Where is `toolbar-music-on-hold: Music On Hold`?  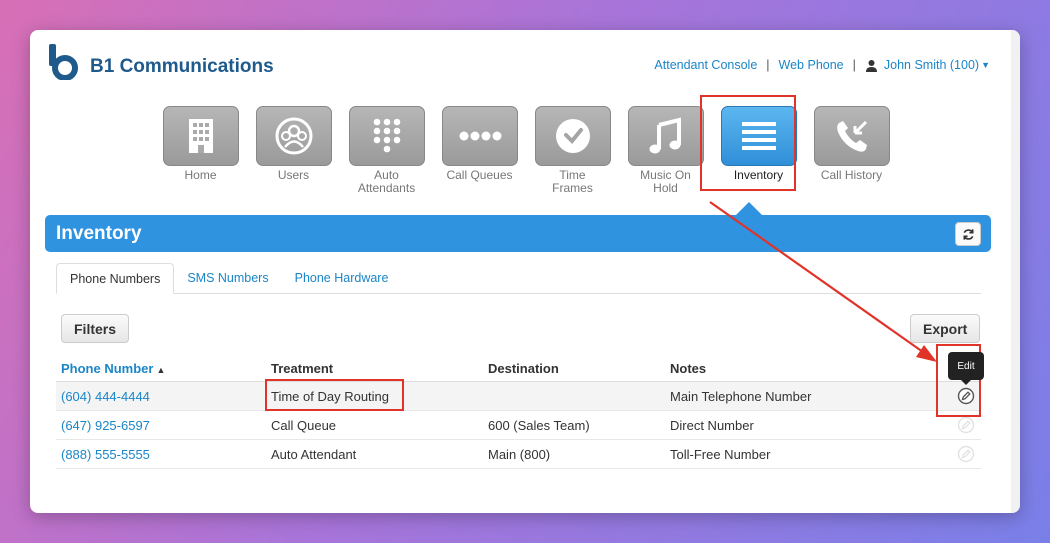 toolbar-music-on-hold: Music On Hold is located at coordinates (665, 150).